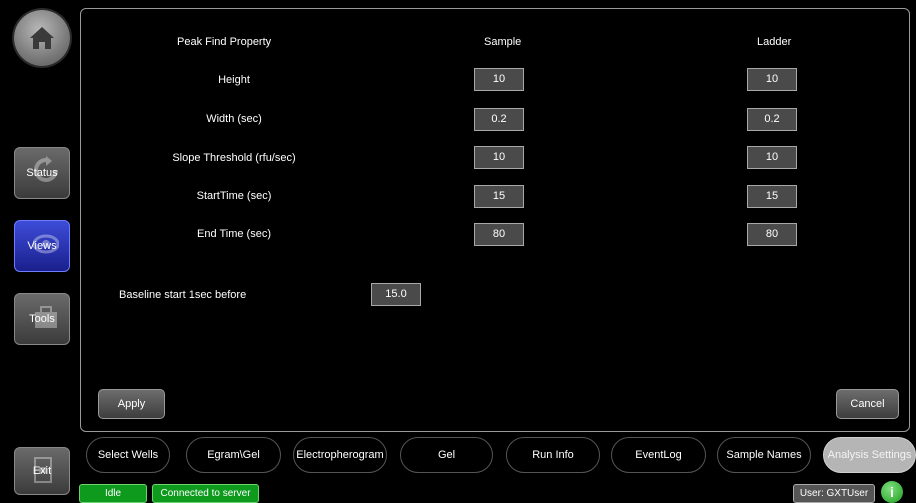 The height and width of the screenshot is (503, 916). Describe the element at coordinates (499, 79) in the screenshot. I see `sample-height-input: 10` at that location.